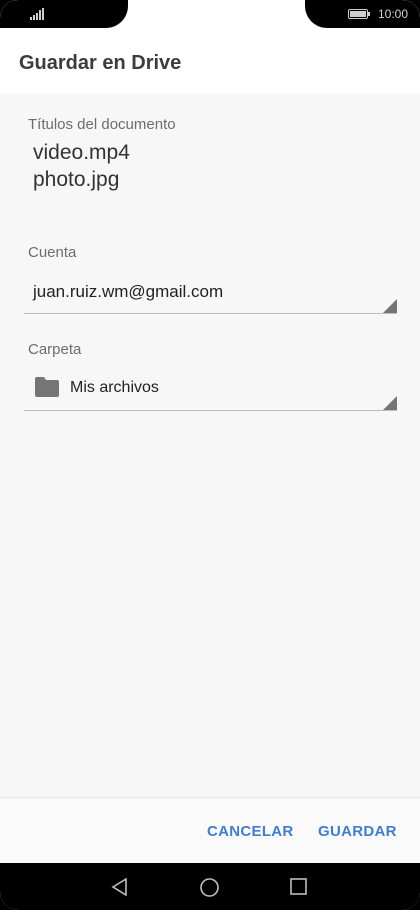 The width and height of the screenshot is (420, 910). What do you see at coordinates (210, 14) in the screenshot?
I see `status-bar: 10:00` at bounding box center [210, 14].